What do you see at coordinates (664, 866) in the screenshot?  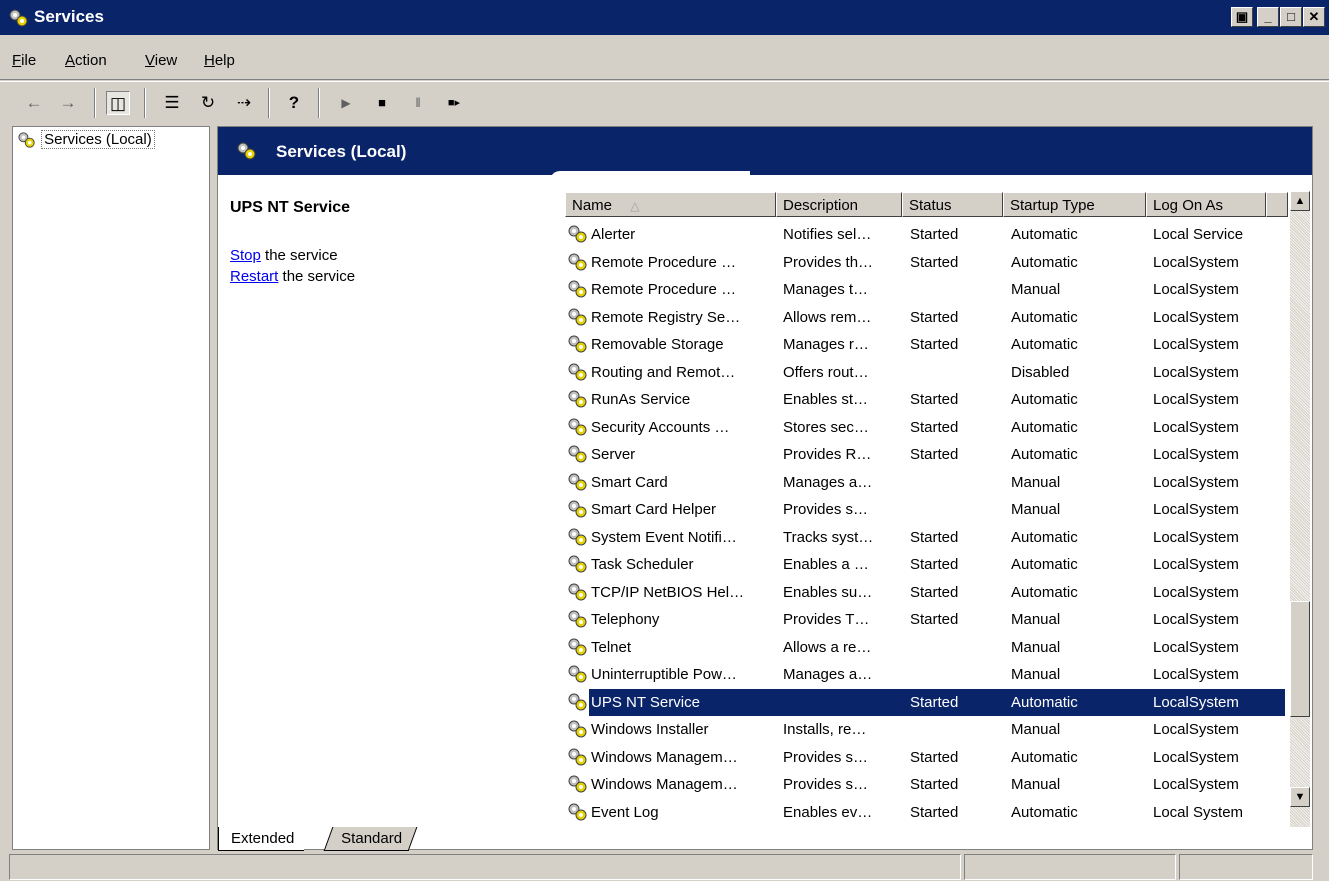 I see `status-bar` at bounding box center [664, 866].